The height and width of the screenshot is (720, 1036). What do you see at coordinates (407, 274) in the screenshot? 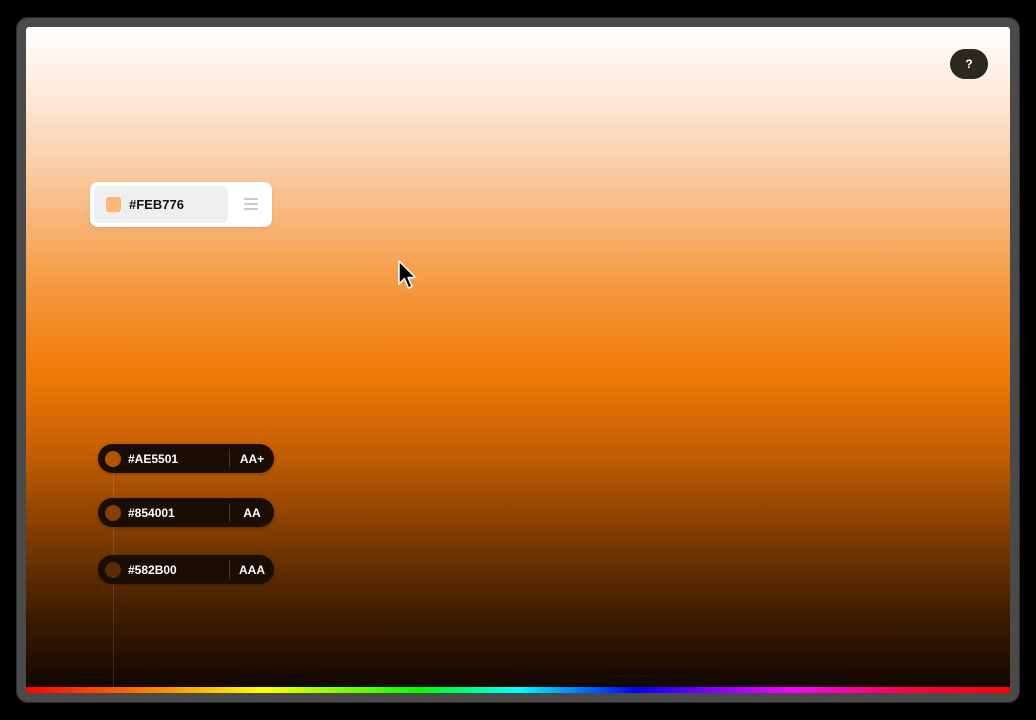
I see `mouse-cursor-icon` at bounding box center [407, 274].